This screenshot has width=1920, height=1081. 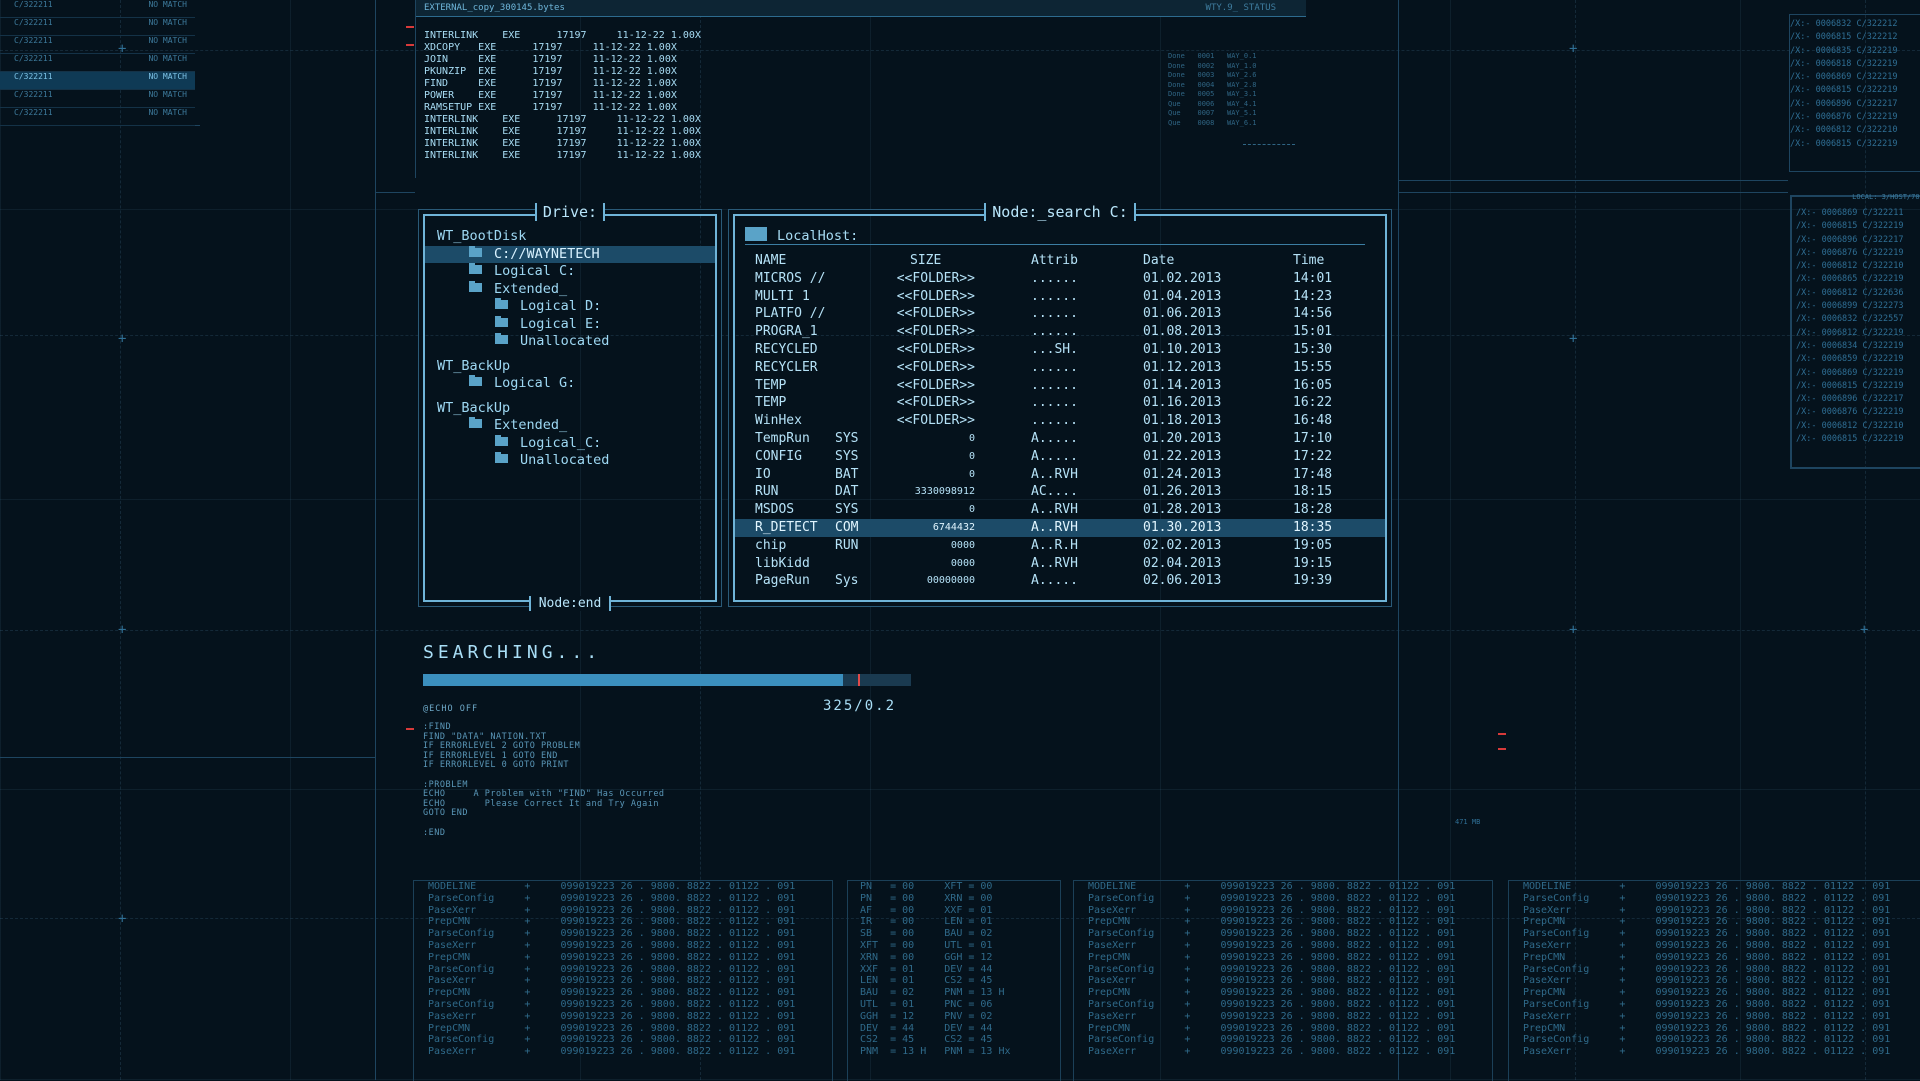 I want to click on file-size: 0000, so click(x=962, y=563).